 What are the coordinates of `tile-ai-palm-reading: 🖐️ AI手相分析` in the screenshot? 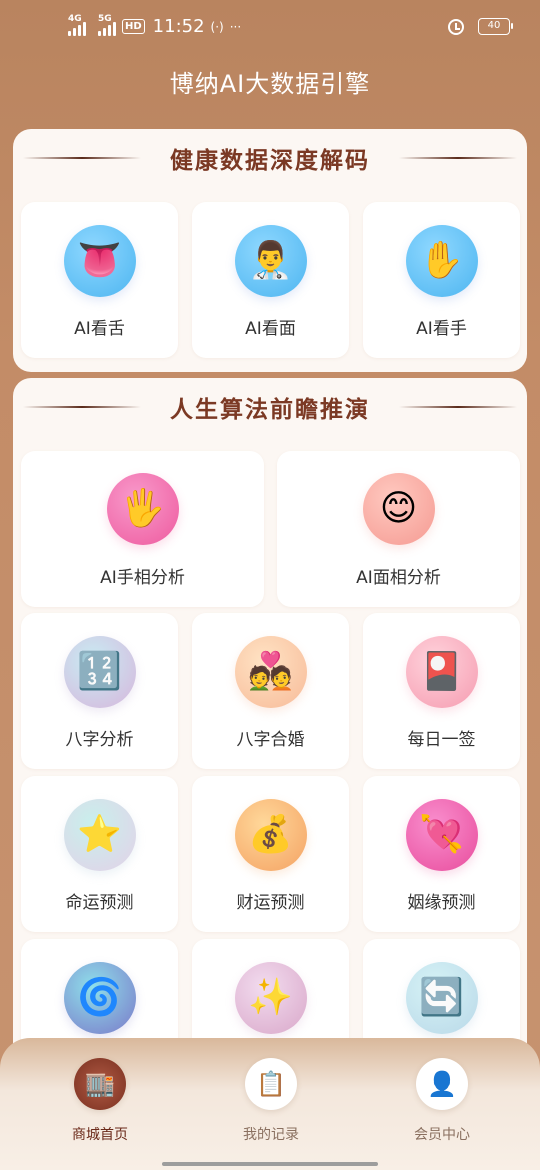 It's located at (142, 529).